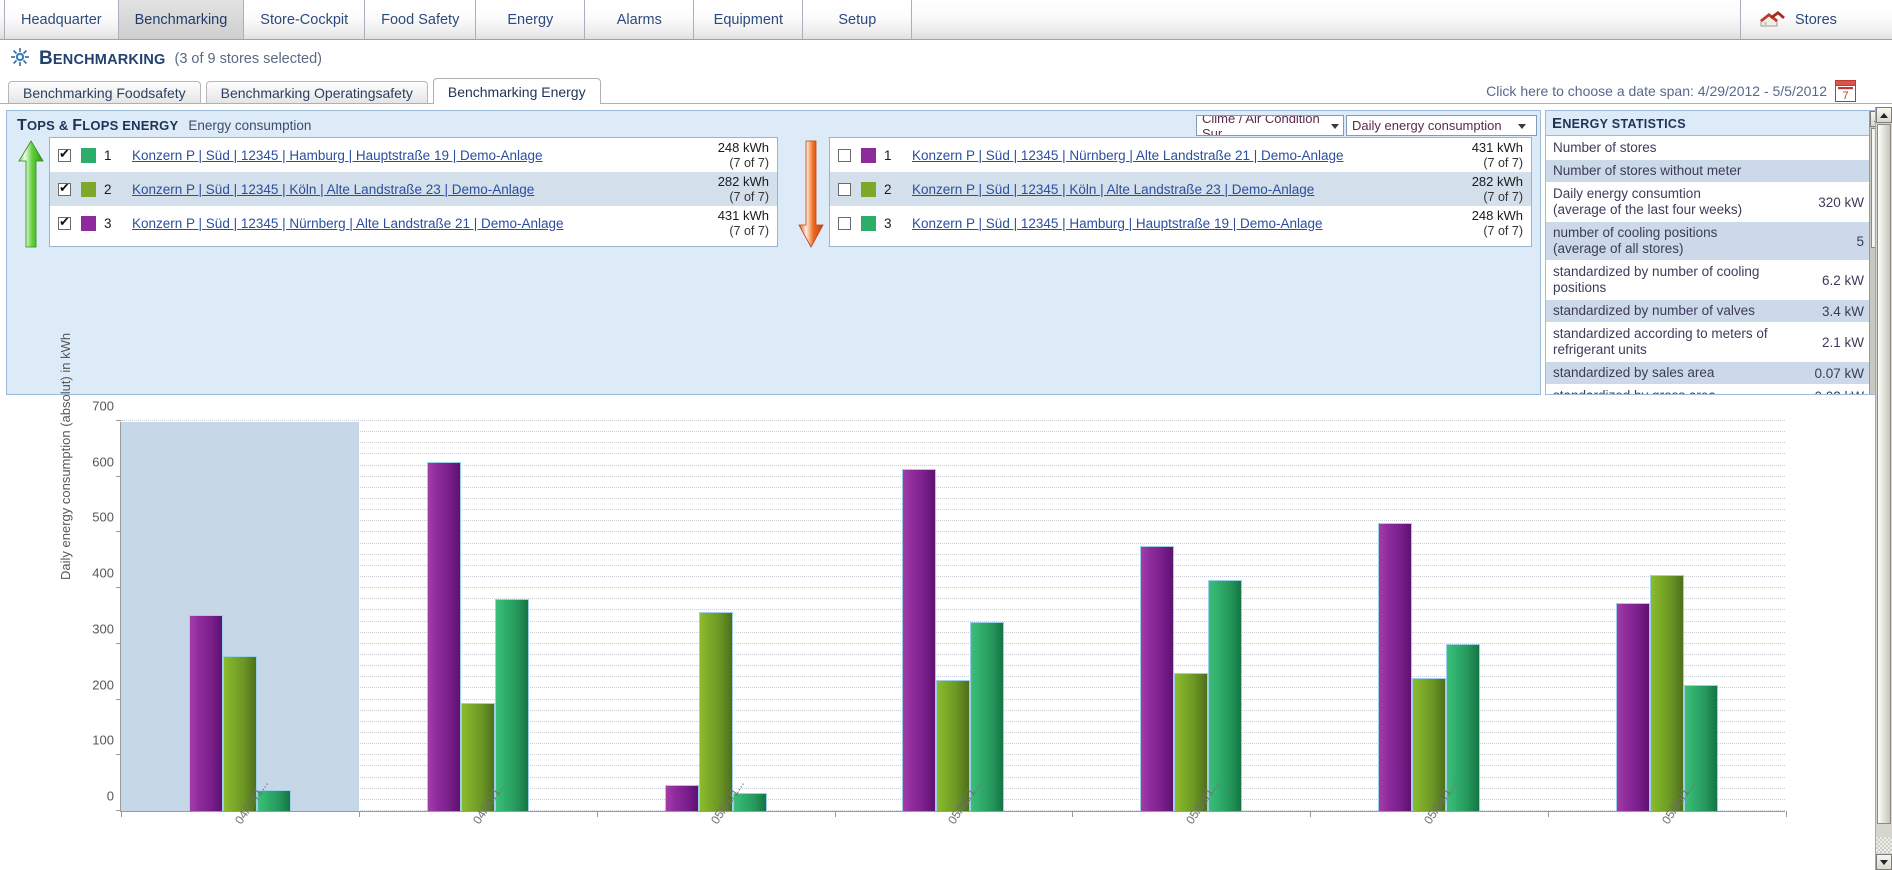 The height and width of the screenshot is (870, 1892). What do you see at coordinates (181, 19) in the screenshot?
I see `nav-tab-benchmarking: Benchmarking` at bounding box center [181, 19].